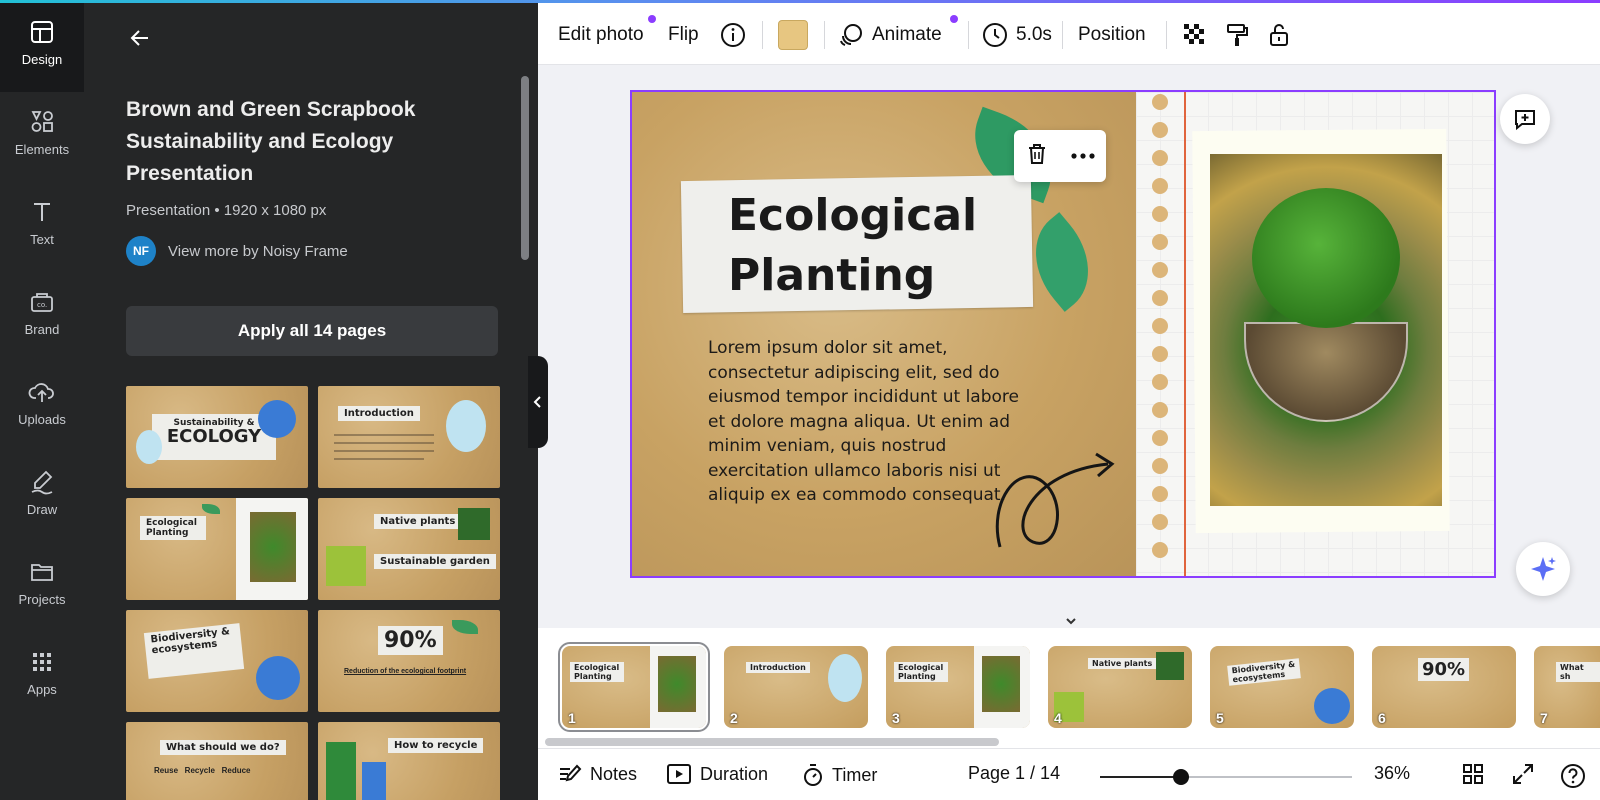 Image resolution: width=1600 pixels, height=800 pixels. I want to click on back-button, so click(140, 38).